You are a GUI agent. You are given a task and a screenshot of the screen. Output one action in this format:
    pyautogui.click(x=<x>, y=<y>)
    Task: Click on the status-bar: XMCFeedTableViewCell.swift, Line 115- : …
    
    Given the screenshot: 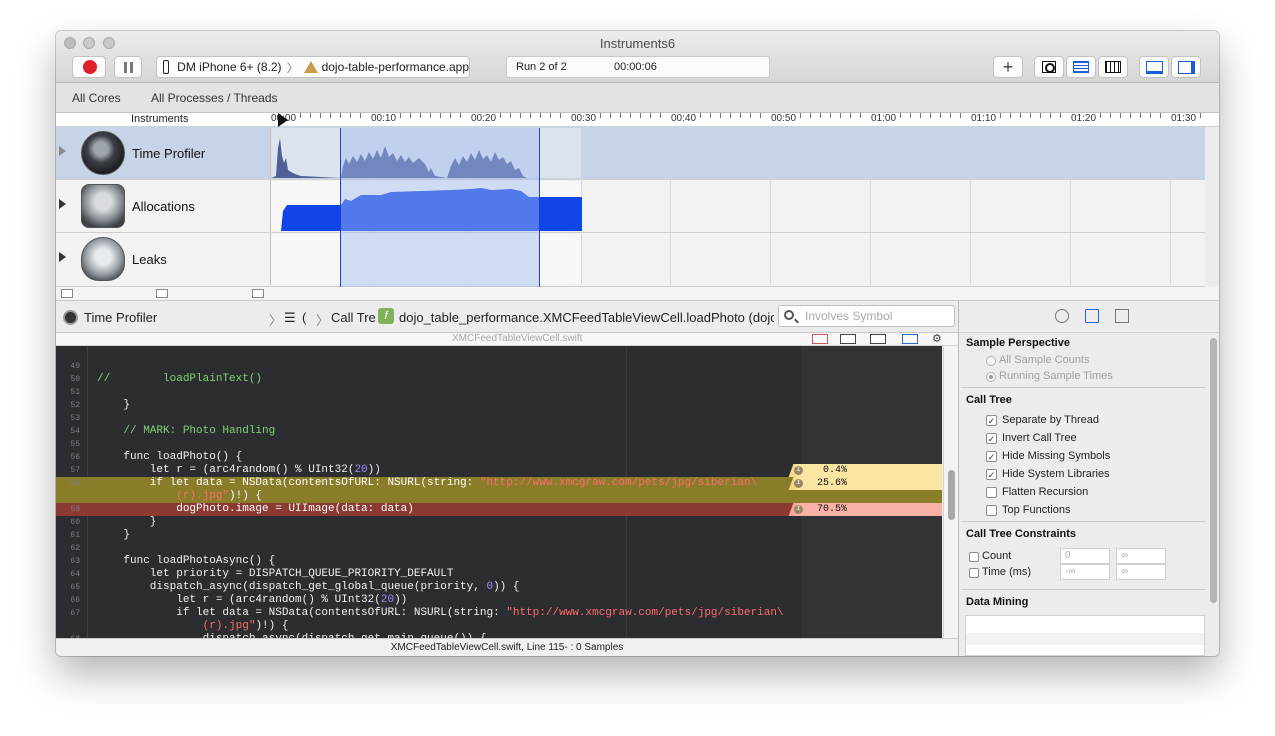 What is the action you would take?
    pyautogui.click(x=507, y=647)
    